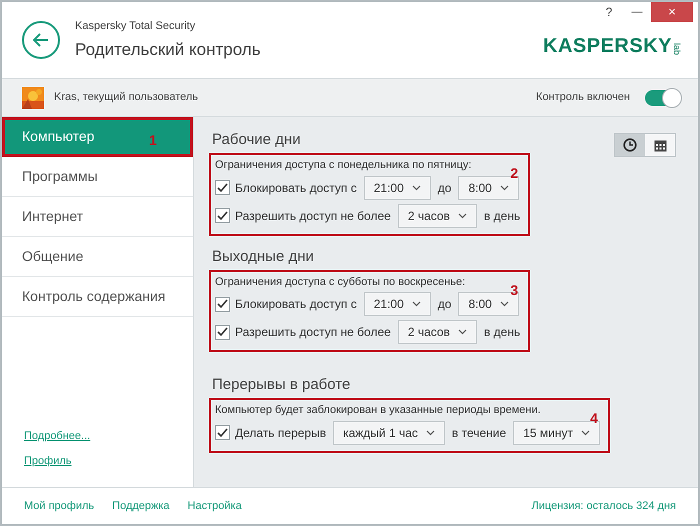 The width and height of the screenshot is (700, 526). Describe the element at coordinates (153, 140) in the screenshot. I see `annotation-number: 1` at that location.